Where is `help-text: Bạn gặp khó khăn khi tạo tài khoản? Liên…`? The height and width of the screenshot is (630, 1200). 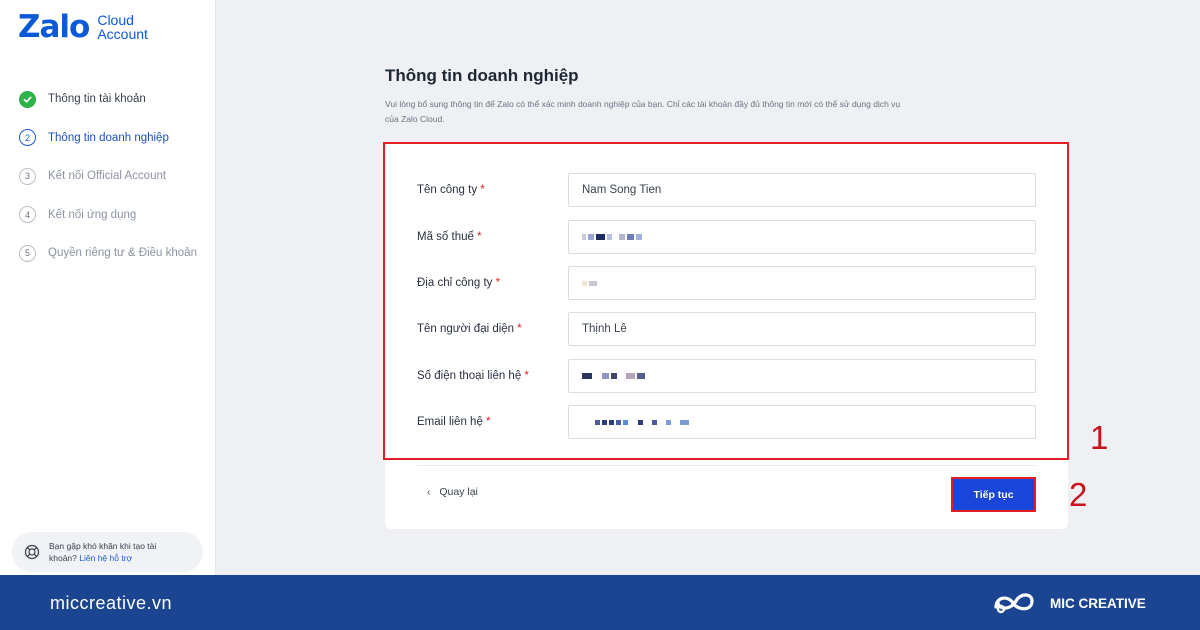 help-text: Bạn gặp khó khăn khi tạo tài khoản? Liên… is located at coordinates (102, 552).